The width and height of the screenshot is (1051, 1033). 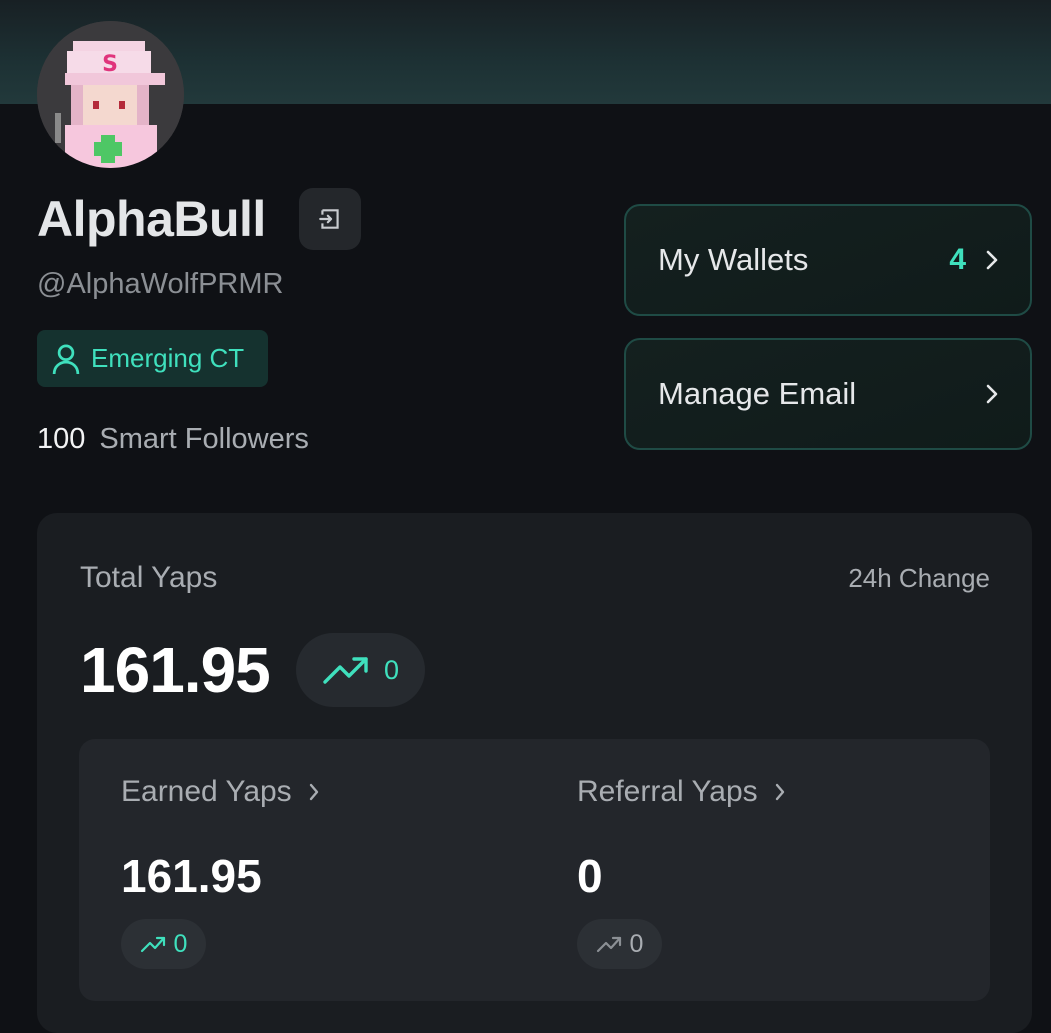 What do you see at coordinates (149, 577) in the screenshot?
I see `total-yaps-label: Total Yaps` at bounding box center [149, 577].